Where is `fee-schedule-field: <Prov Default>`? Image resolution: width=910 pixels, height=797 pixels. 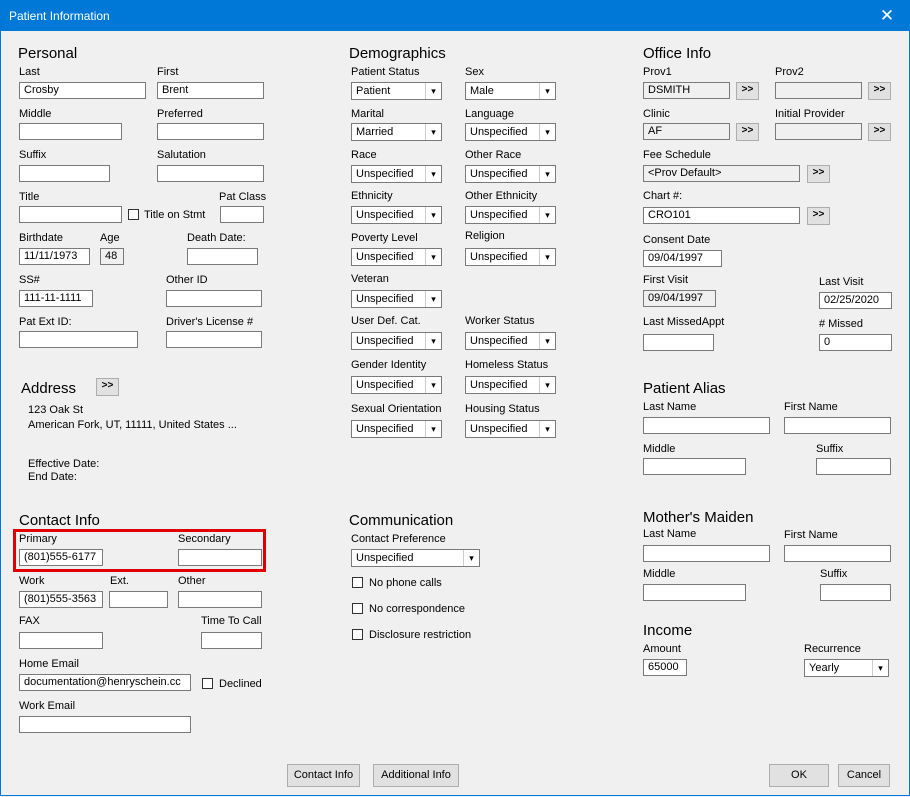 fee-schedule-field: <Prov Default> is located at coordinates (721, 173).